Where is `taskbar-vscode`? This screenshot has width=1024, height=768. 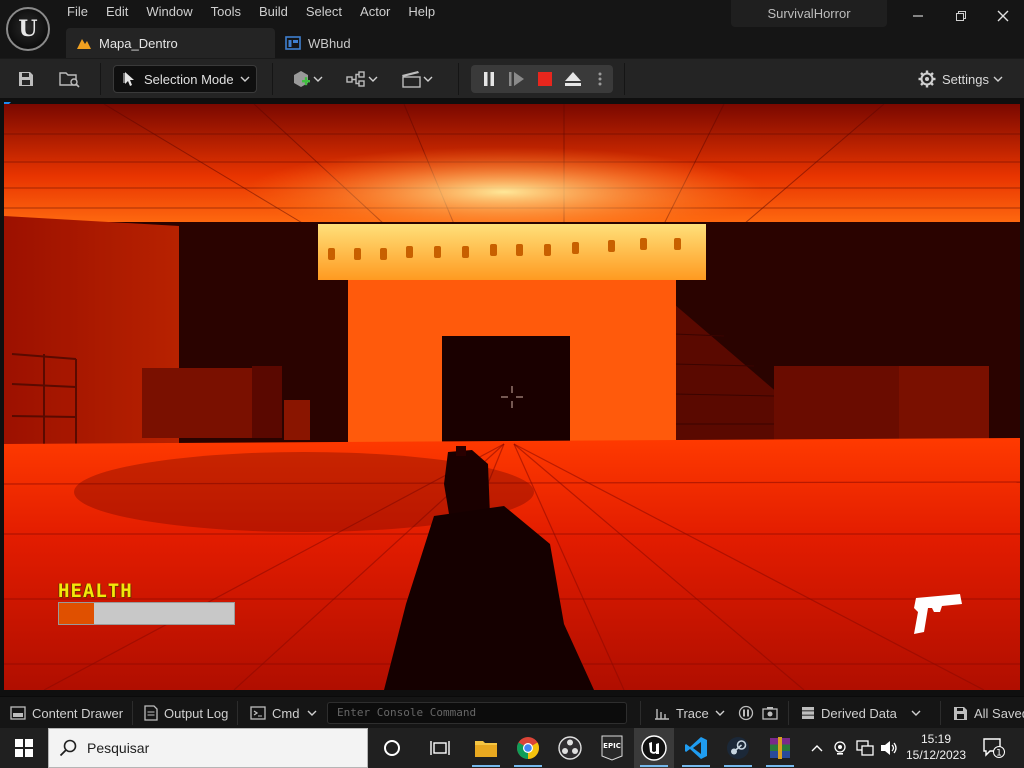 taskbar-vscode is located at coordinates (696, 748).